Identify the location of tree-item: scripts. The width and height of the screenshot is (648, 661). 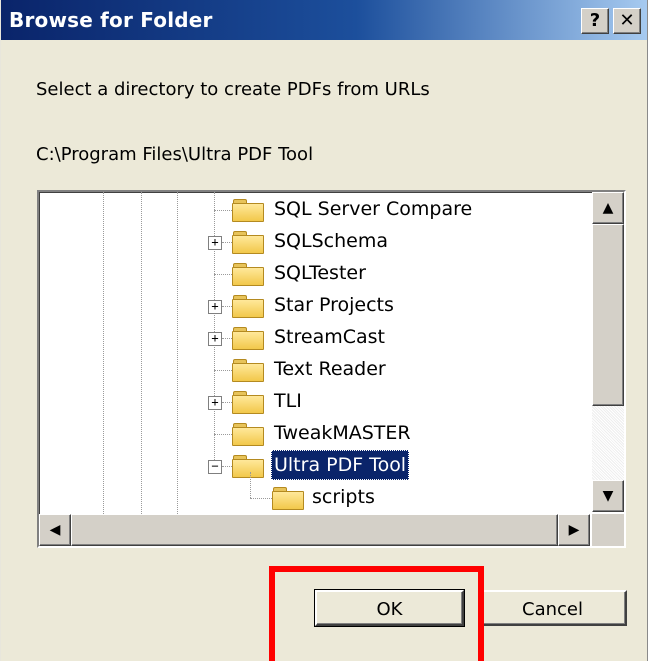
(314, 498).